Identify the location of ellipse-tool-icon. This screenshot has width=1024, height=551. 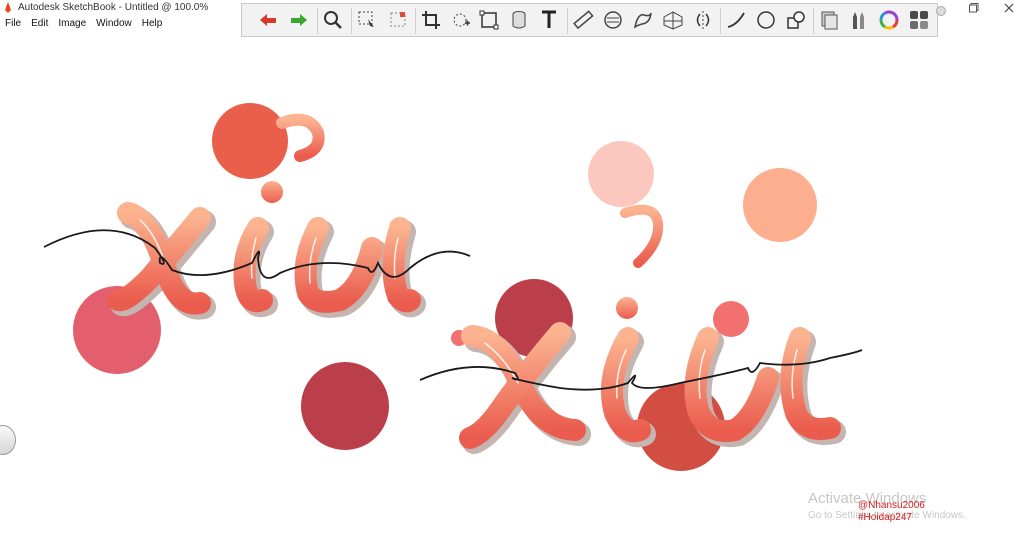
(766, 20).